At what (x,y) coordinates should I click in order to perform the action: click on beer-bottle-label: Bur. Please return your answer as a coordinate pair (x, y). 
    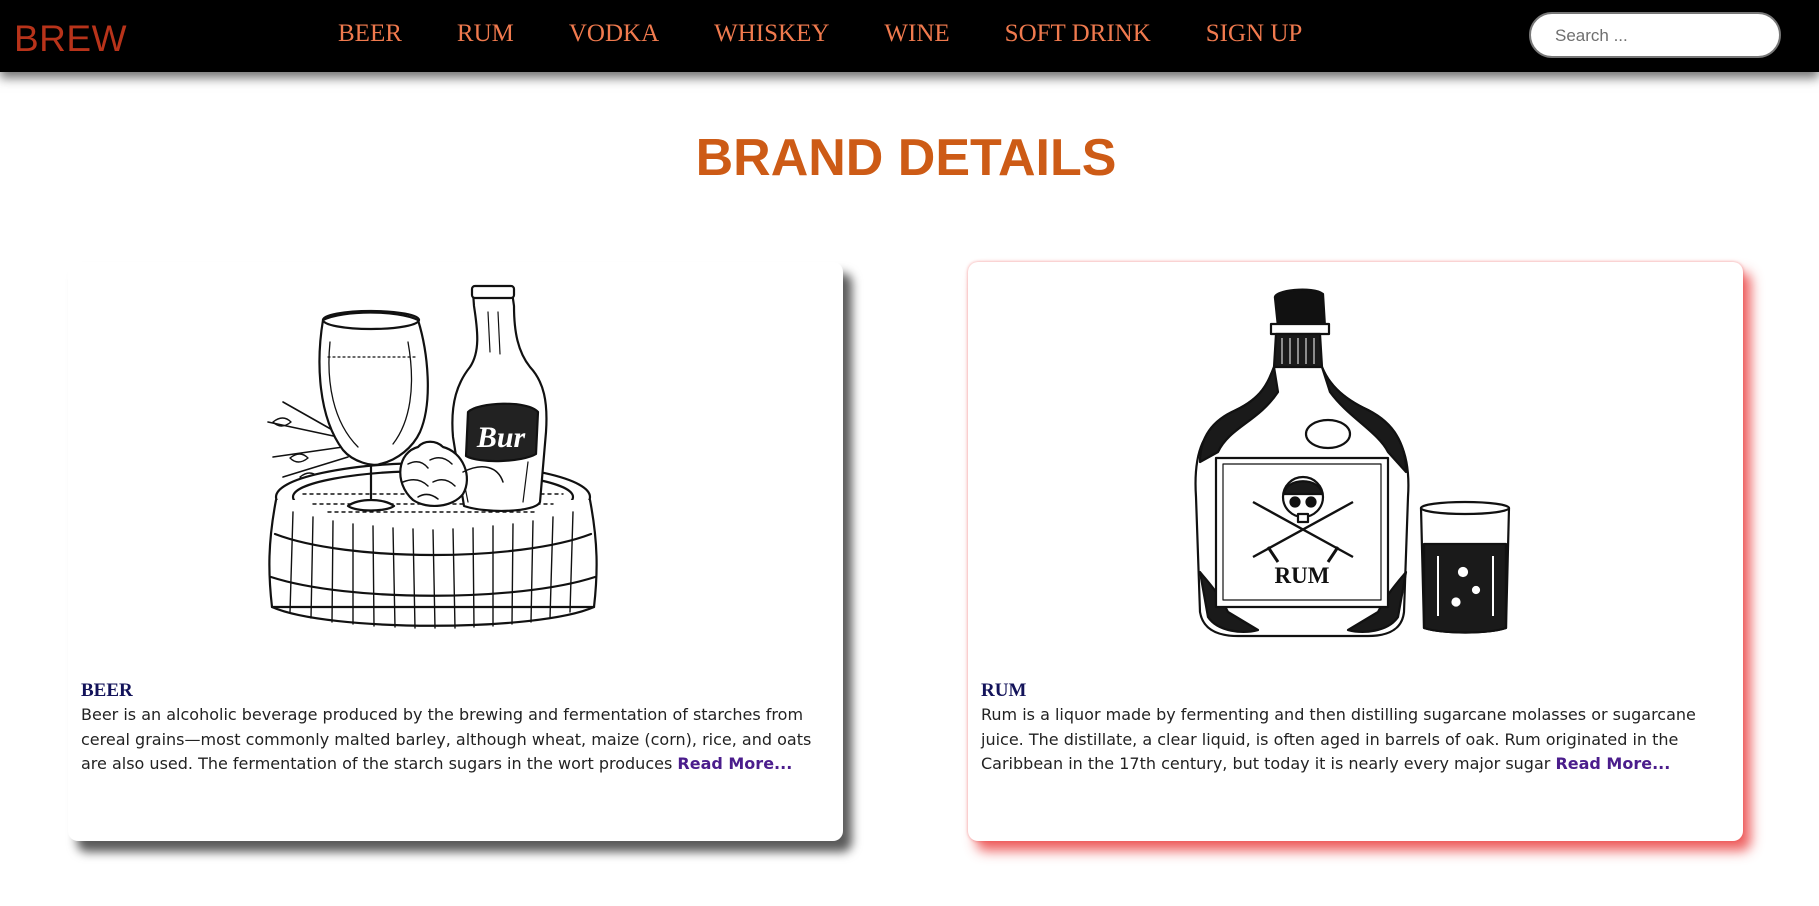
    Looking at the image, I should click on (501, 437).